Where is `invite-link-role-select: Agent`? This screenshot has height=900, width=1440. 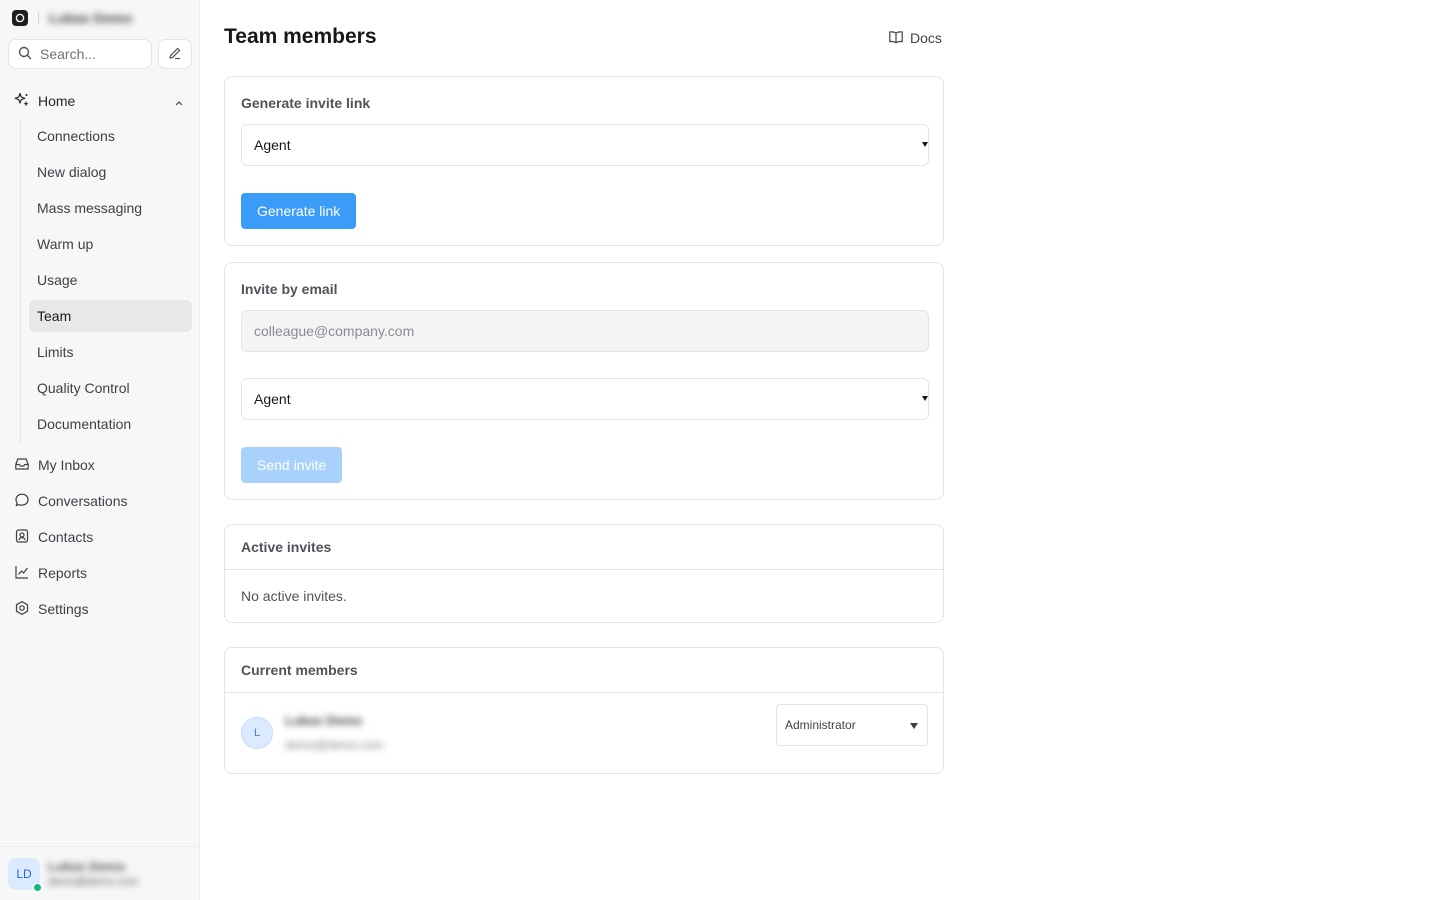
invite-link-role-select: Agent is located at coordinates (585, 145).